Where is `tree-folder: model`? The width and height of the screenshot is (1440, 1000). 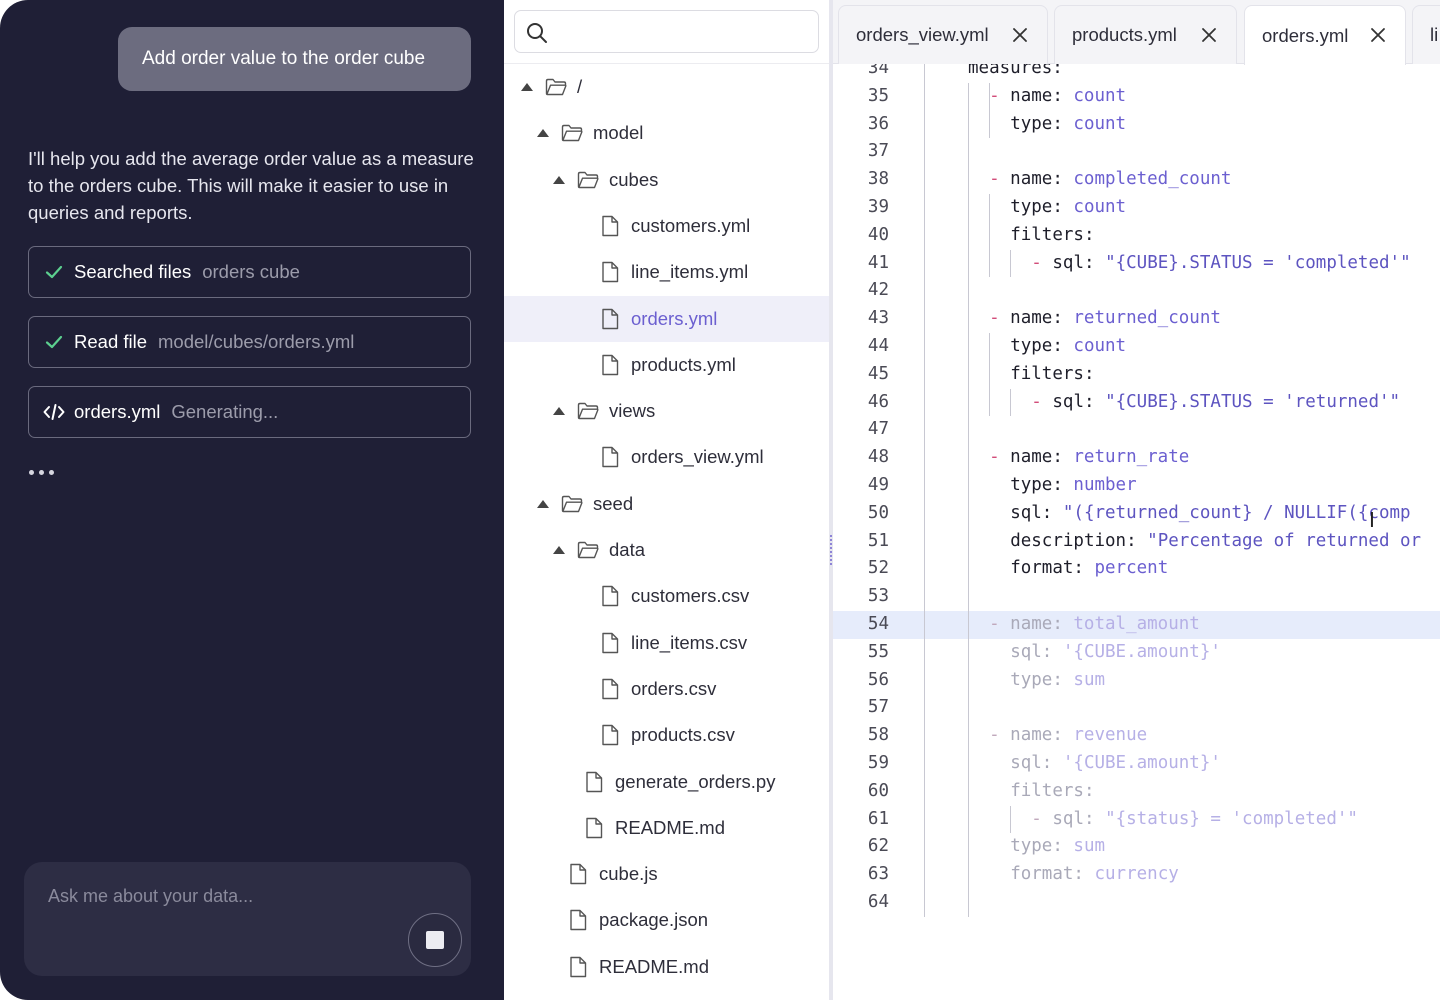
tree-folder: model is located at coordinates (667, 133).